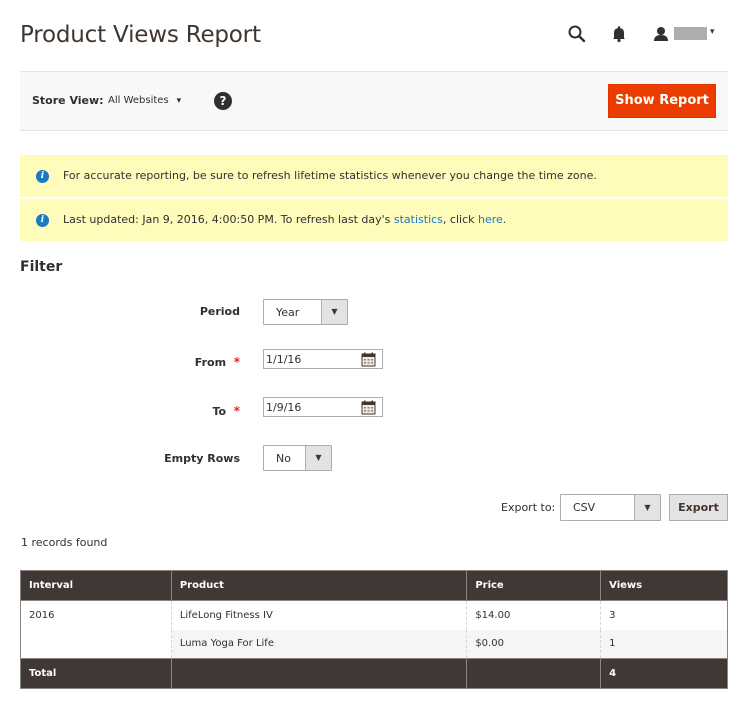 The height and width of the screenshot is (709, 750). I want to click on message-suffix: ., so click(504, 219).